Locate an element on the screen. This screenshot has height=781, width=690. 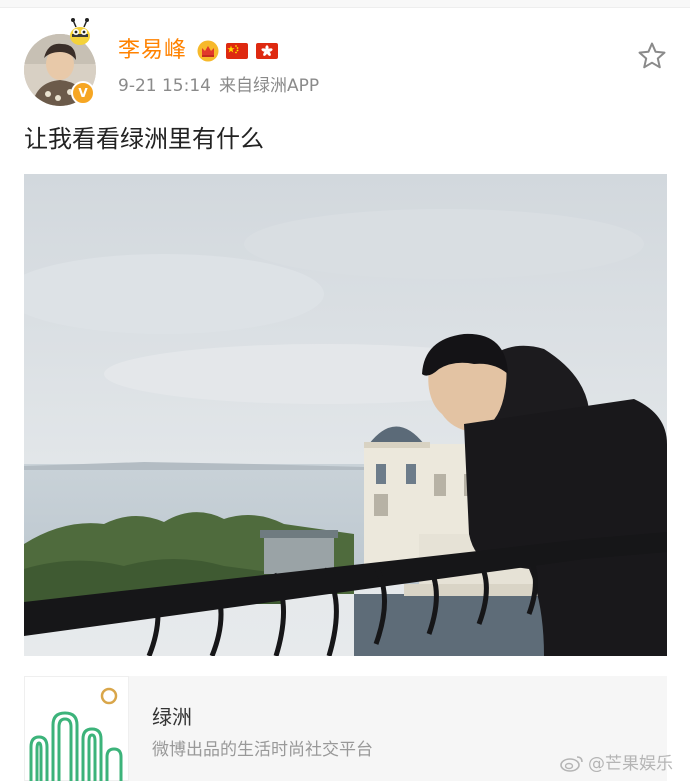
verified-badge-label: V is located at coordinates (83, 93).